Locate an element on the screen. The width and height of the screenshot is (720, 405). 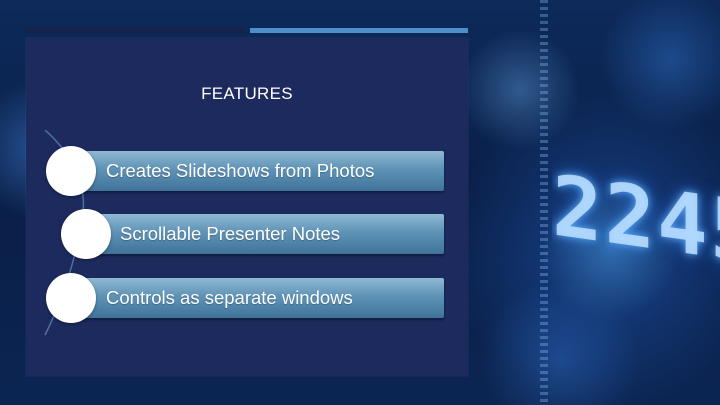
led-board-digits: 2245 is located at coordinates (636, 220).